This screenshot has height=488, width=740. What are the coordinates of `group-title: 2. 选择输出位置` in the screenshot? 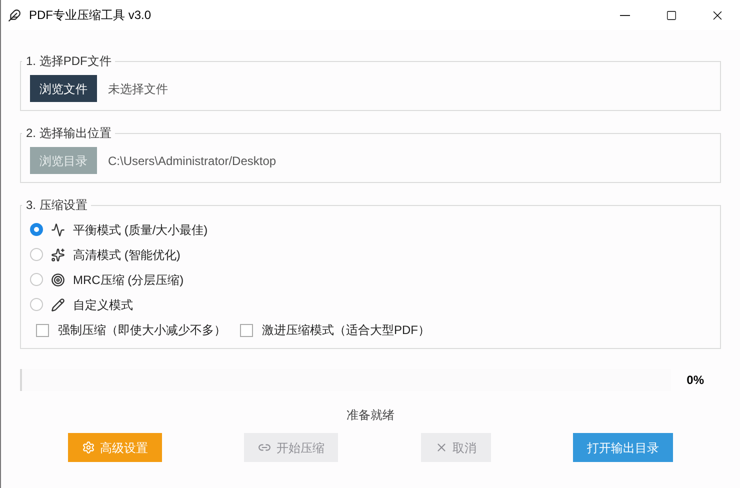 It's located at (68, 133).